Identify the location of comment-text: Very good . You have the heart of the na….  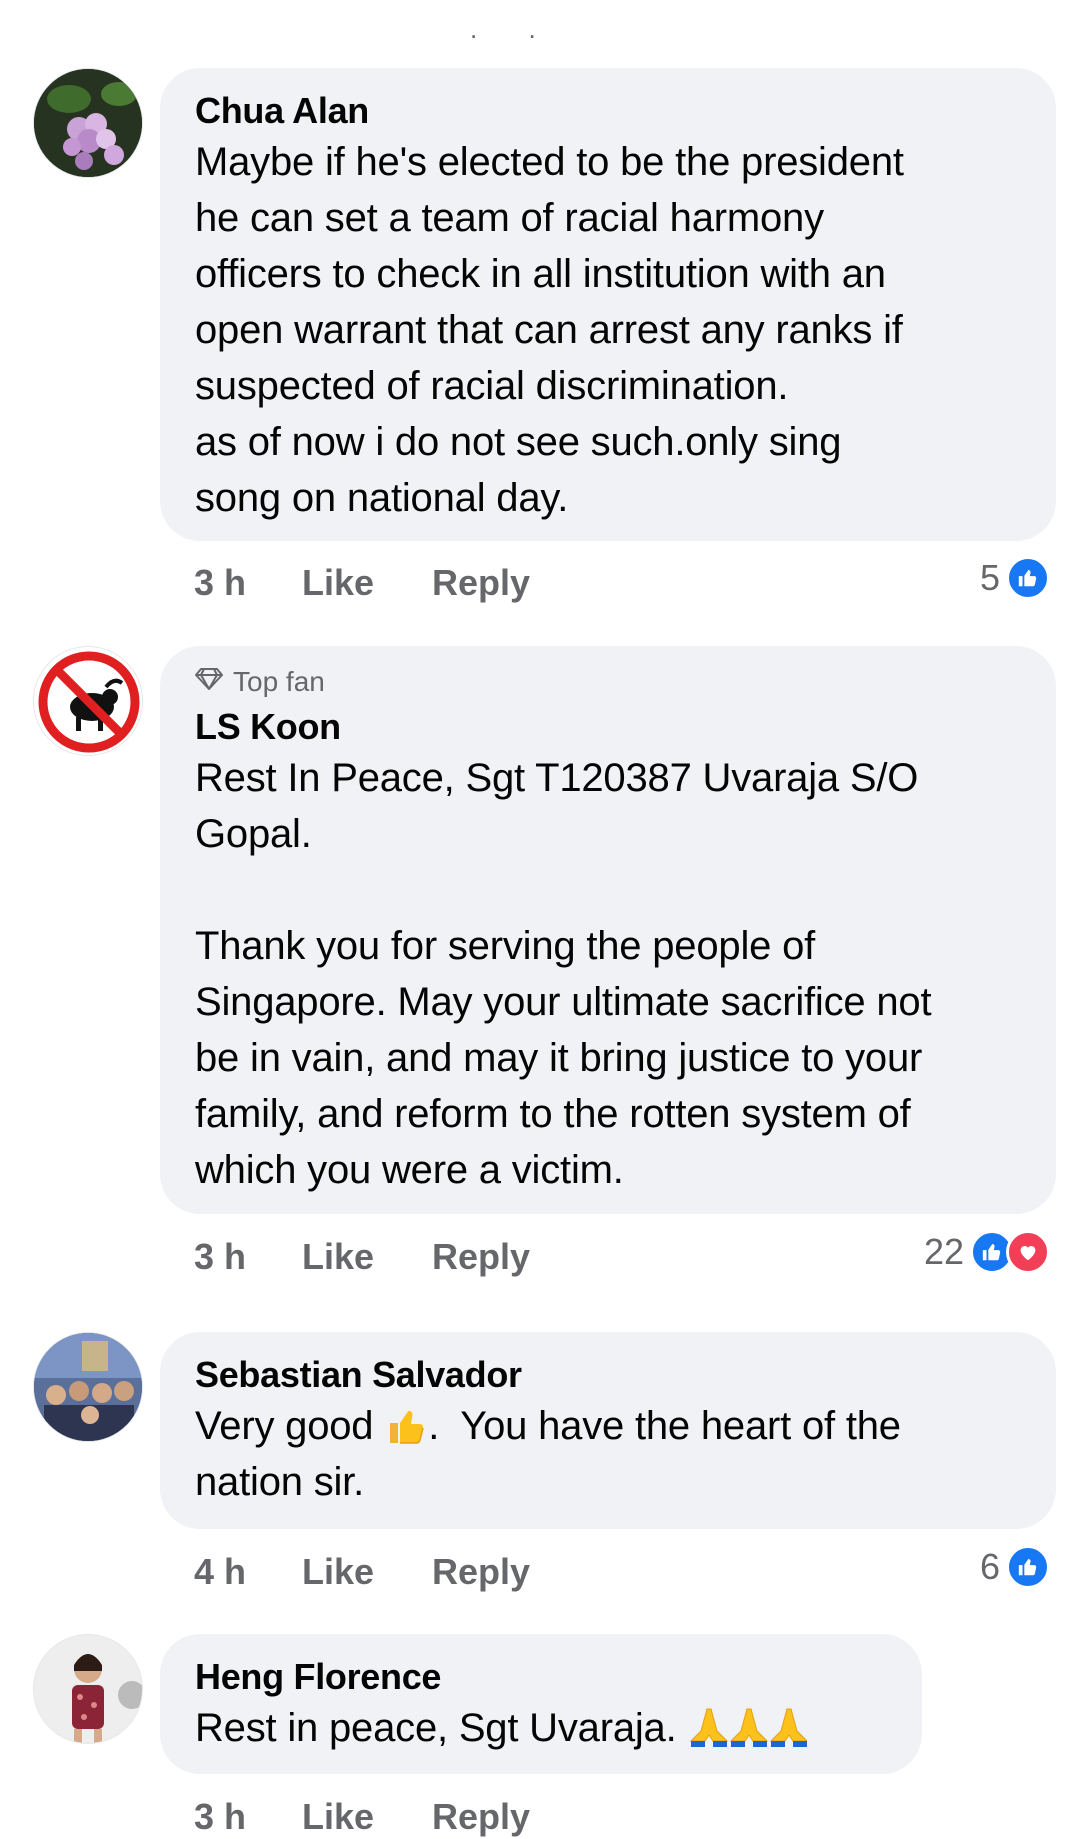
(608, 1454).